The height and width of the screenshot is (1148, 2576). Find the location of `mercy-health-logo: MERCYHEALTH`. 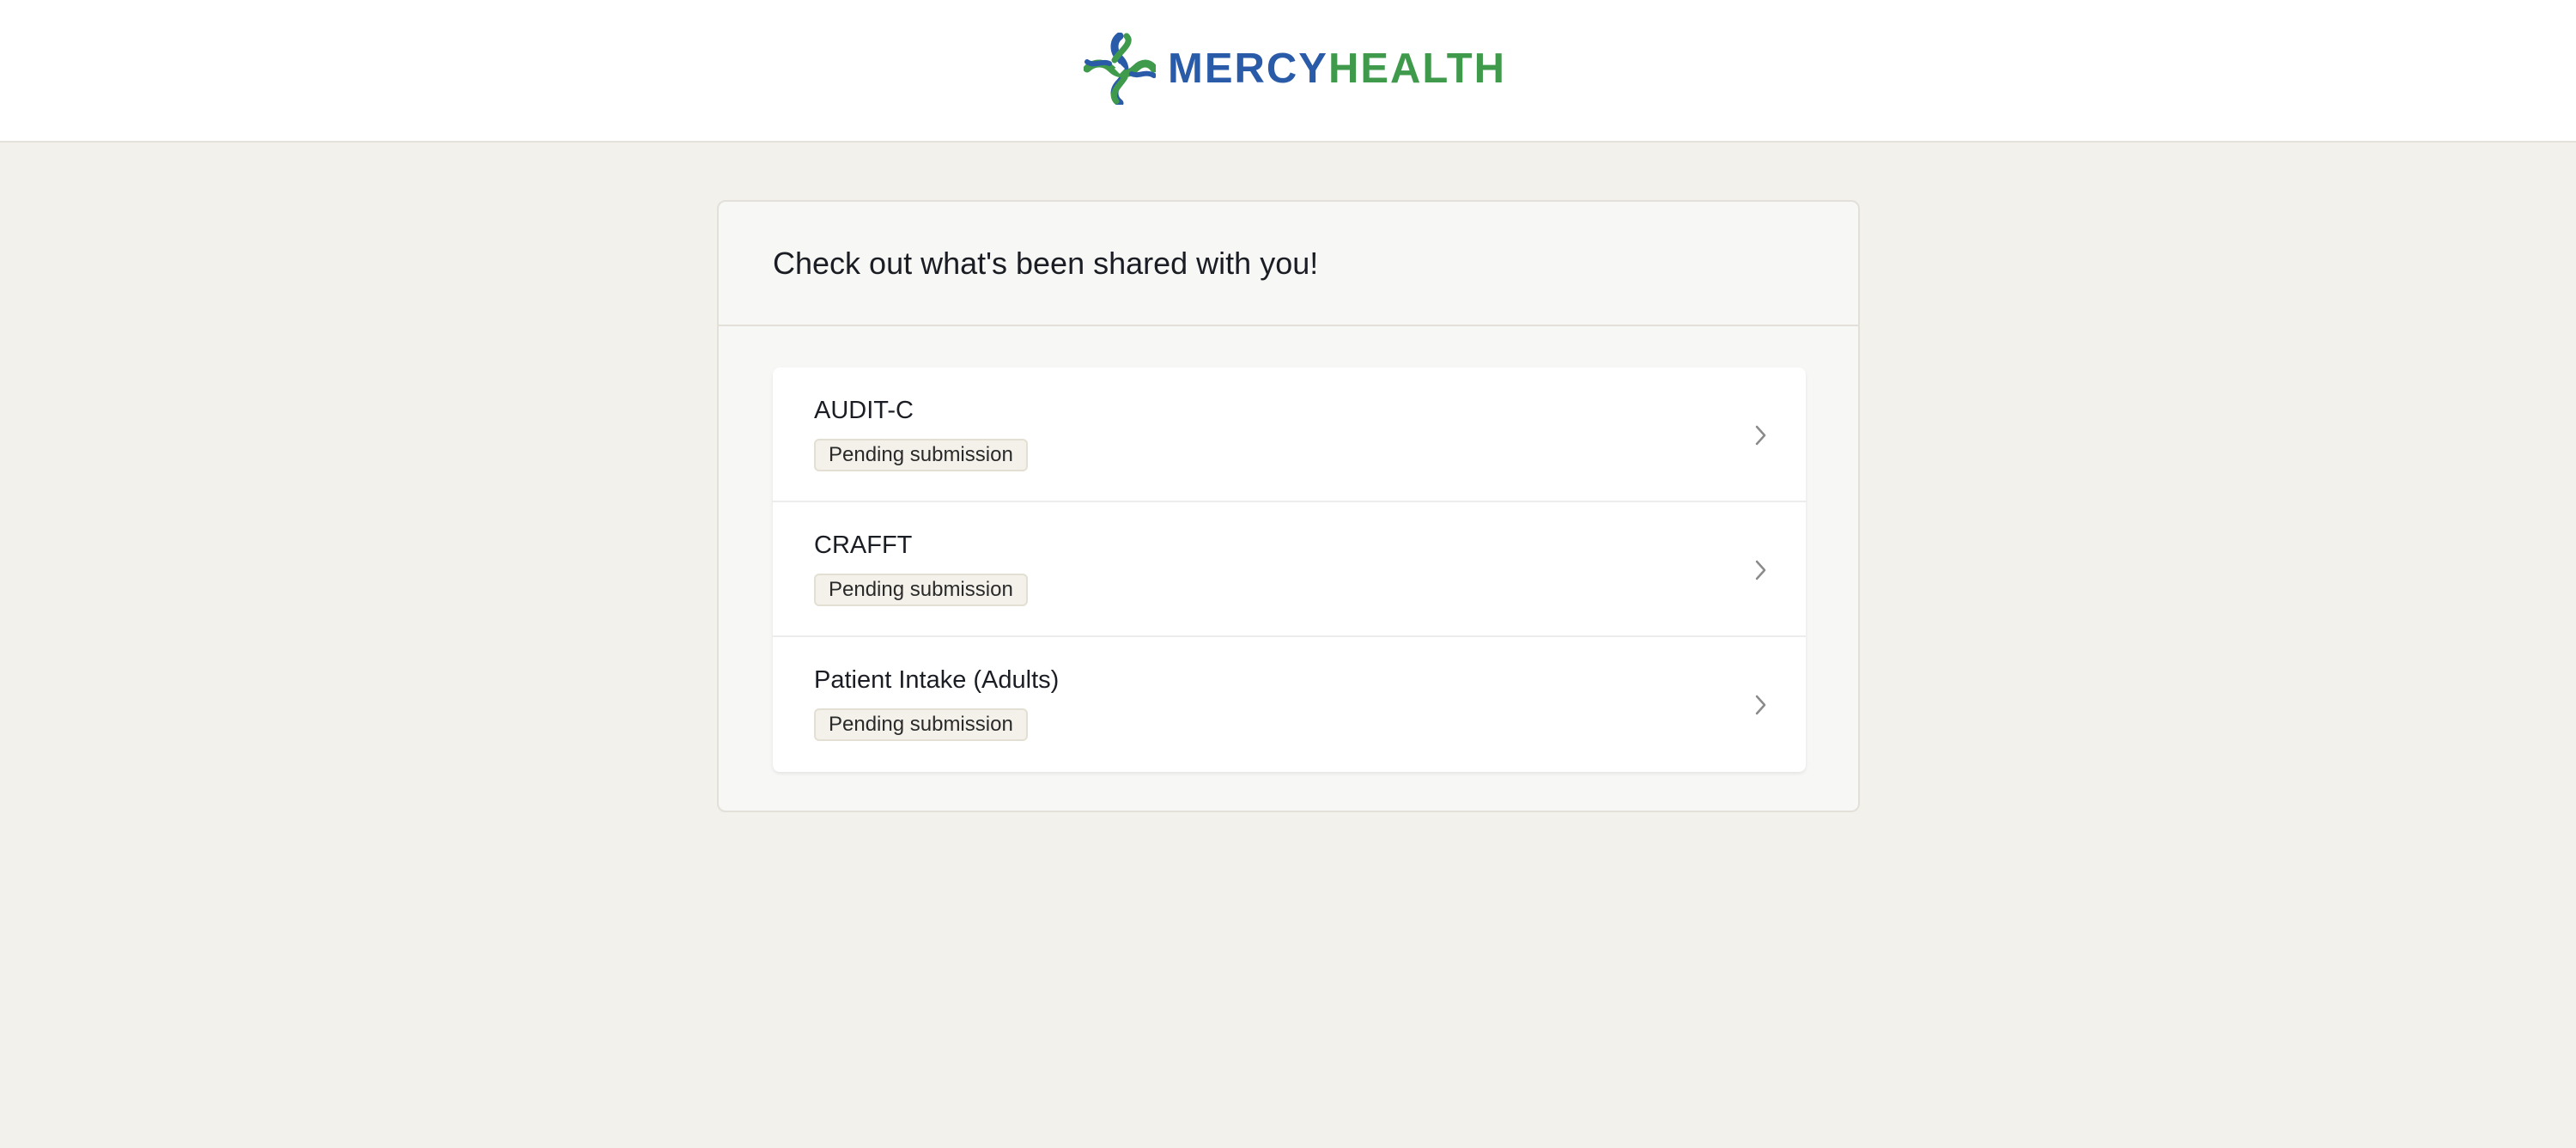

mercy-health-logo: MERCYHEALTH is located at coordinates (1295, 69).